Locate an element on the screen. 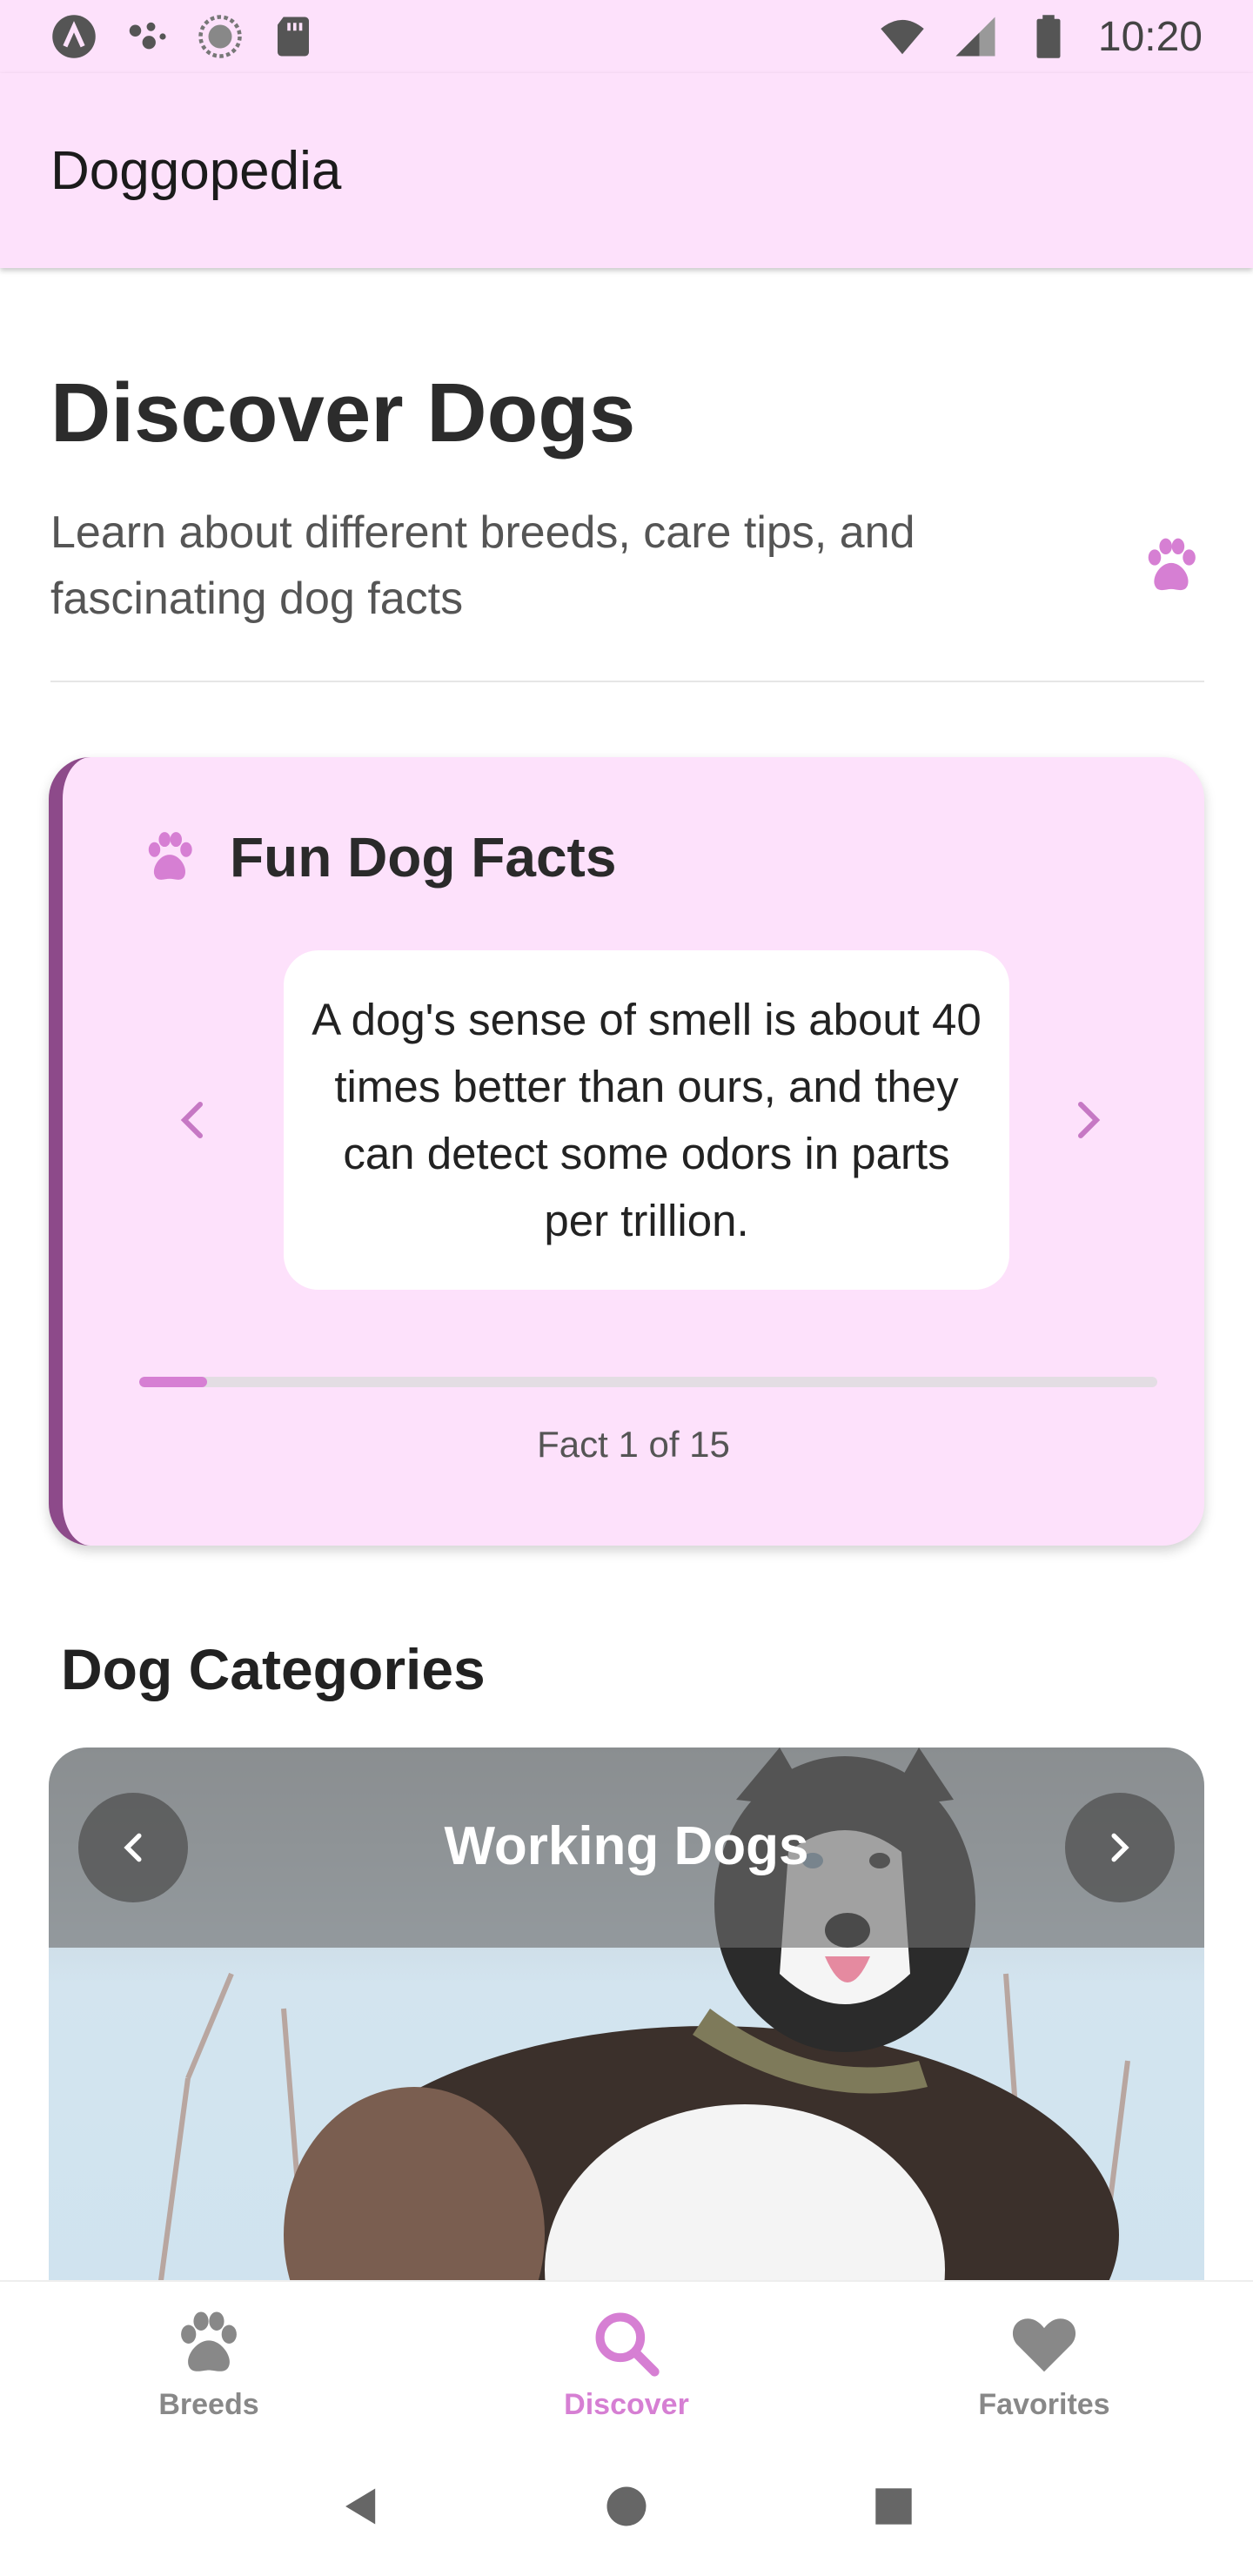  bottom-navigation: Breeds Discover Favorites is located at coordinates (626, 2358).